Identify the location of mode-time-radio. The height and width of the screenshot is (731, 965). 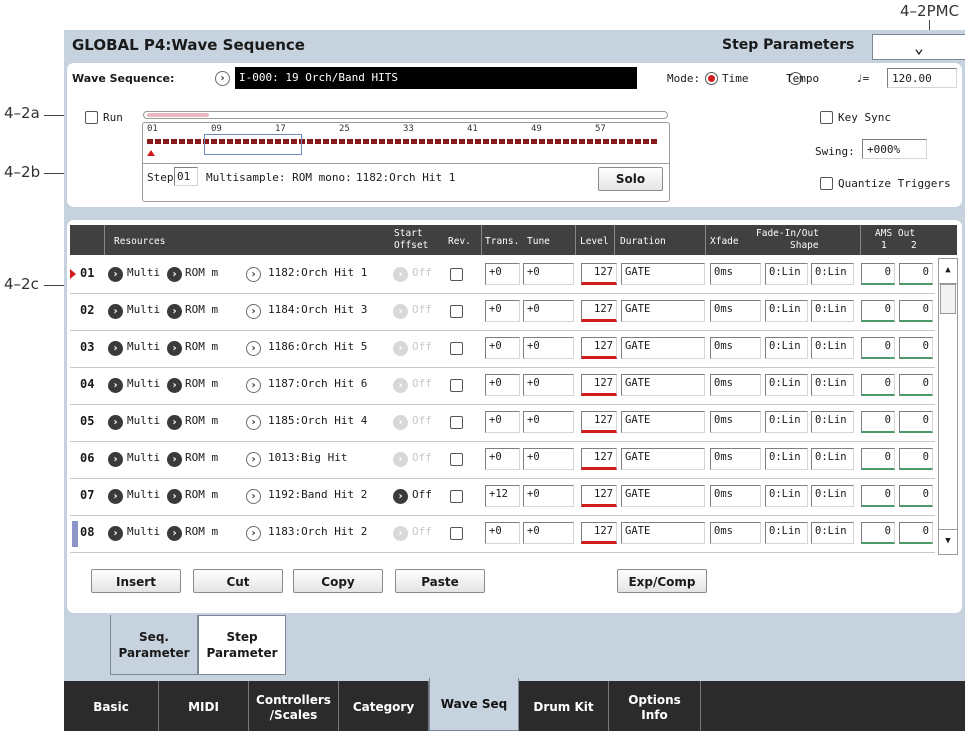
(711, 78).